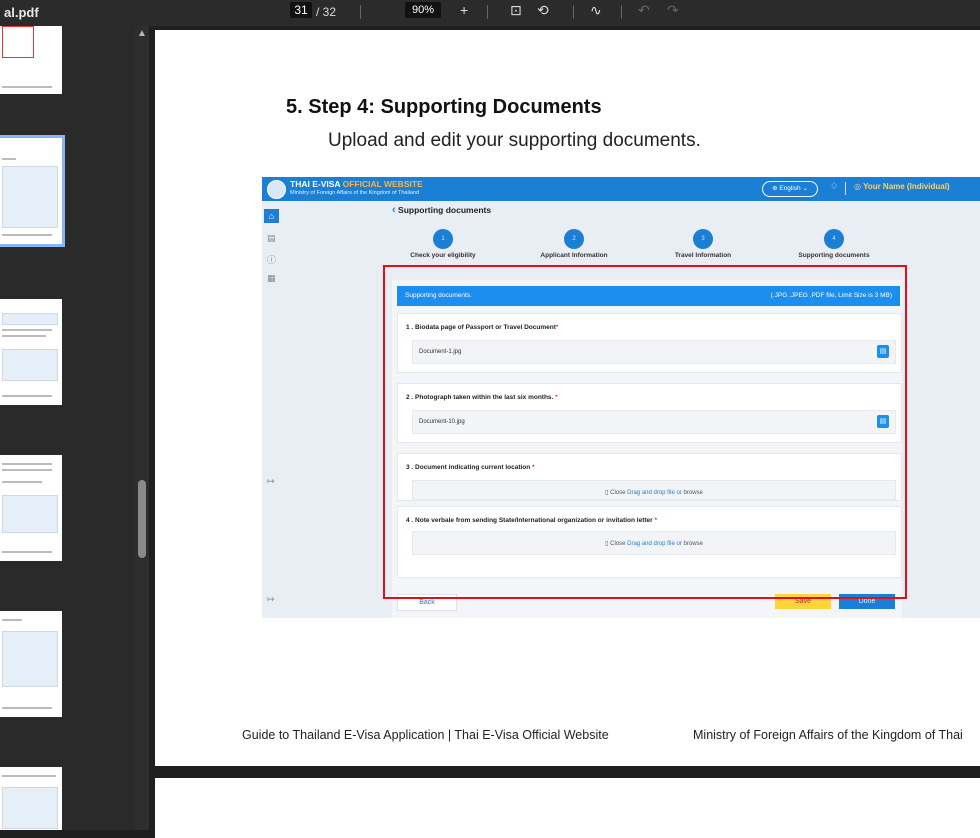  Describe the element at coordinates (142, 33) in the screenshot. I see `scroll-up-icon: ▲` at that location.